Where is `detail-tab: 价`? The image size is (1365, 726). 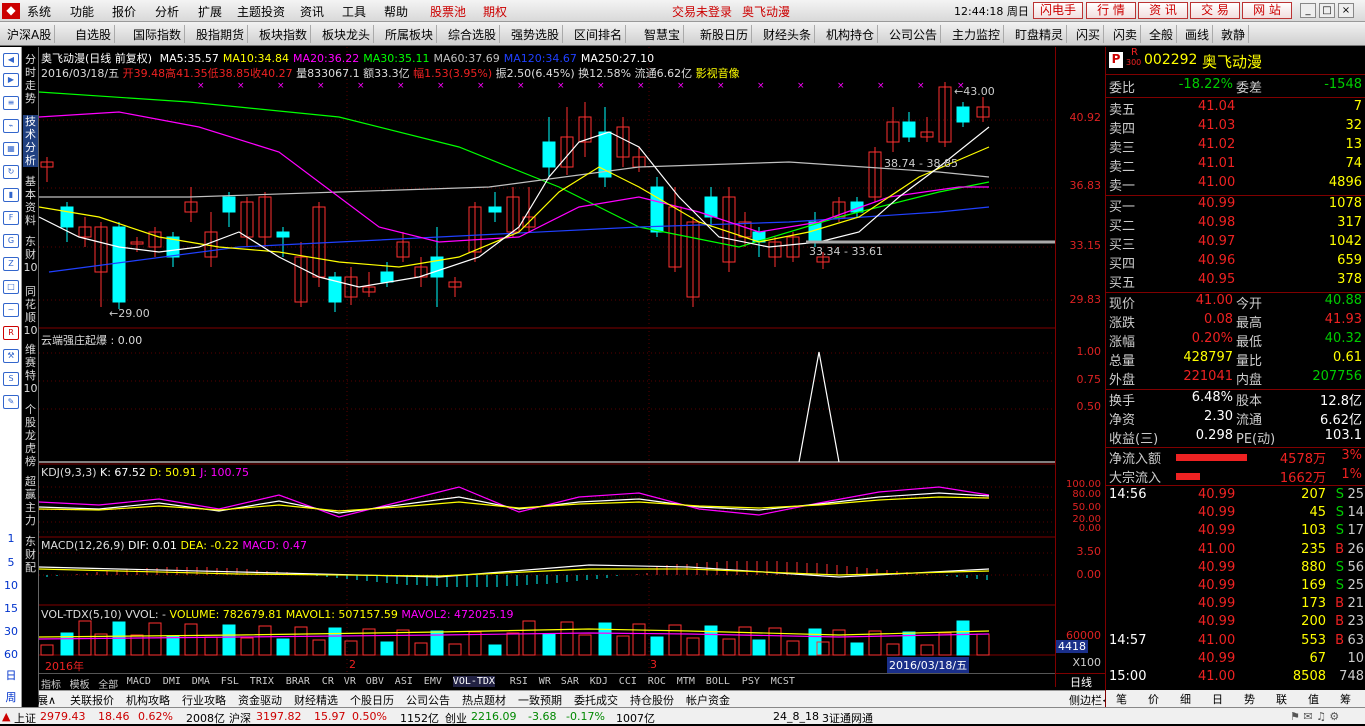
detail-tab: 价 is located at coordinates (1153, 699).